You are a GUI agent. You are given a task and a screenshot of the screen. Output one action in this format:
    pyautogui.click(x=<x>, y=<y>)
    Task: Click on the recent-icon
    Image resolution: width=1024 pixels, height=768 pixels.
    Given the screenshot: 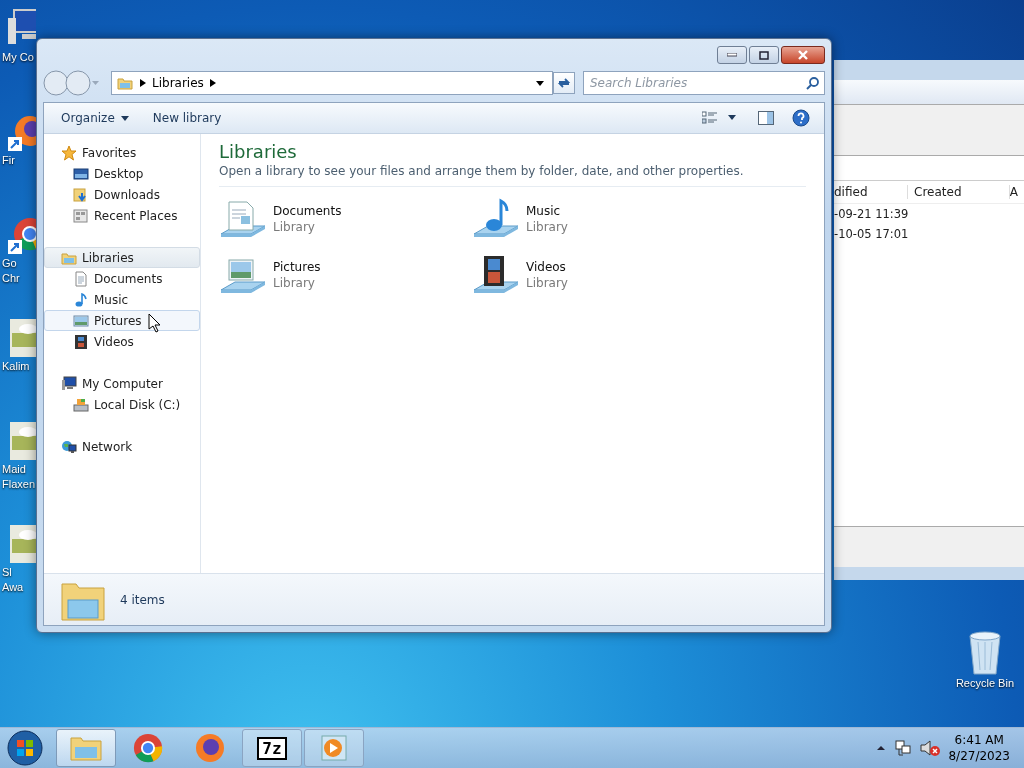 What is the action you would take?
    pyautogui.click(x=81, y=215)
    